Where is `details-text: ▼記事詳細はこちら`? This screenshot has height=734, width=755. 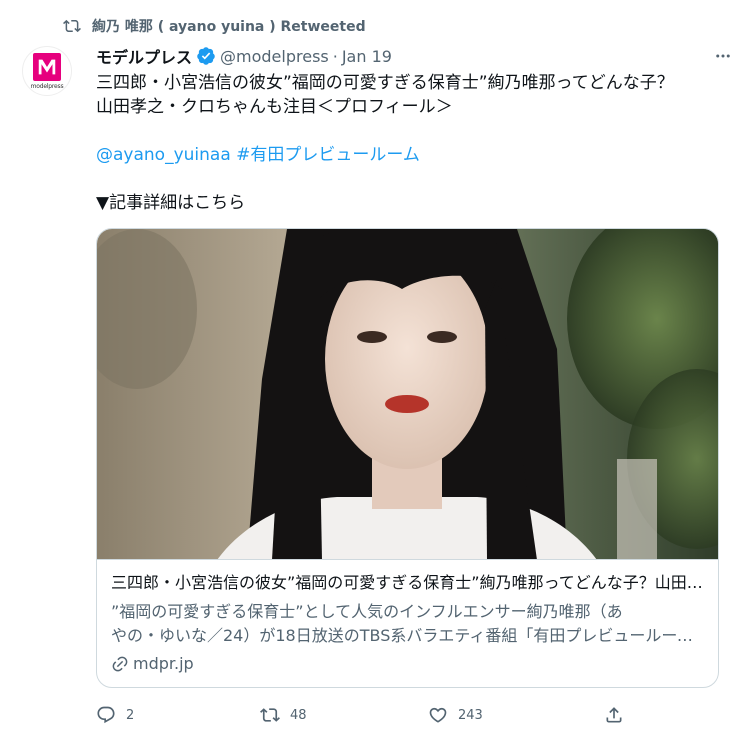
details-text: ▼記事詳細はこちら is located at coordinates (171, 203).